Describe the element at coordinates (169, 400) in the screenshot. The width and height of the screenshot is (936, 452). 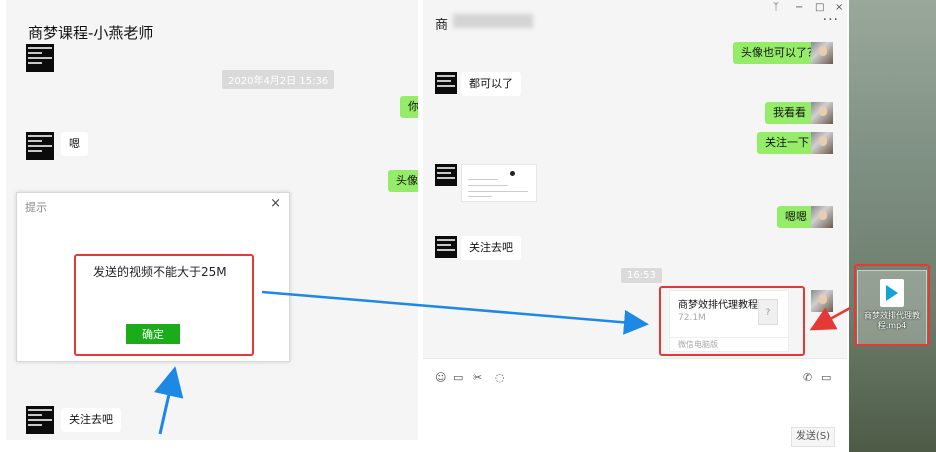
I see `blue-arrow-to-dialog` at that location.